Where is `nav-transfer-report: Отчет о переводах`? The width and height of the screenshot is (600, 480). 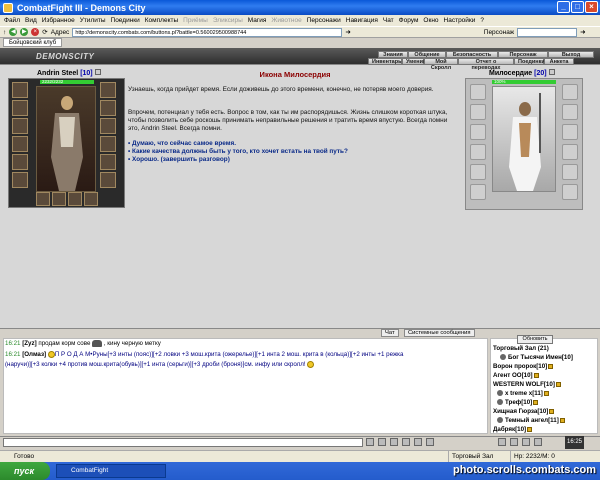 nav-transfer-report: Отчет о переводах is located at coordinates (486, 64).